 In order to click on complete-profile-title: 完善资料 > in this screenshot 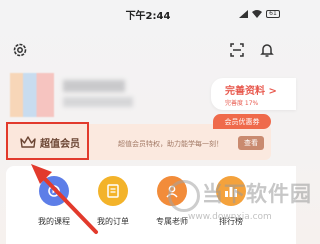, I will do `click(251, 91)`.